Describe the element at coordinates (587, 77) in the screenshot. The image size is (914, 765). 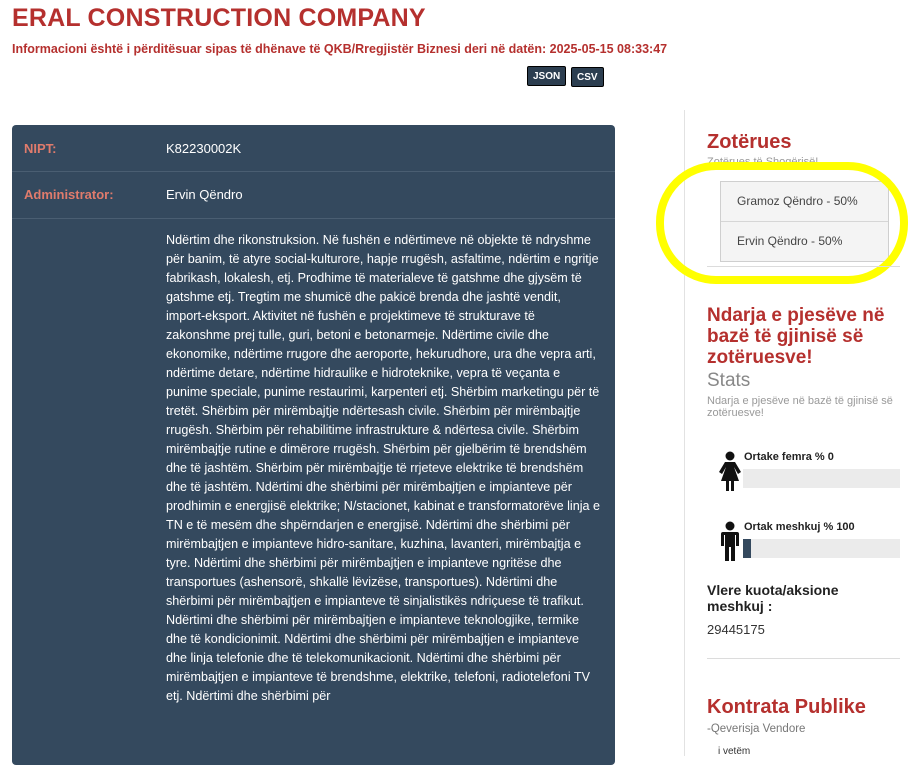
I see `csv-download-button: CSV` at that location.